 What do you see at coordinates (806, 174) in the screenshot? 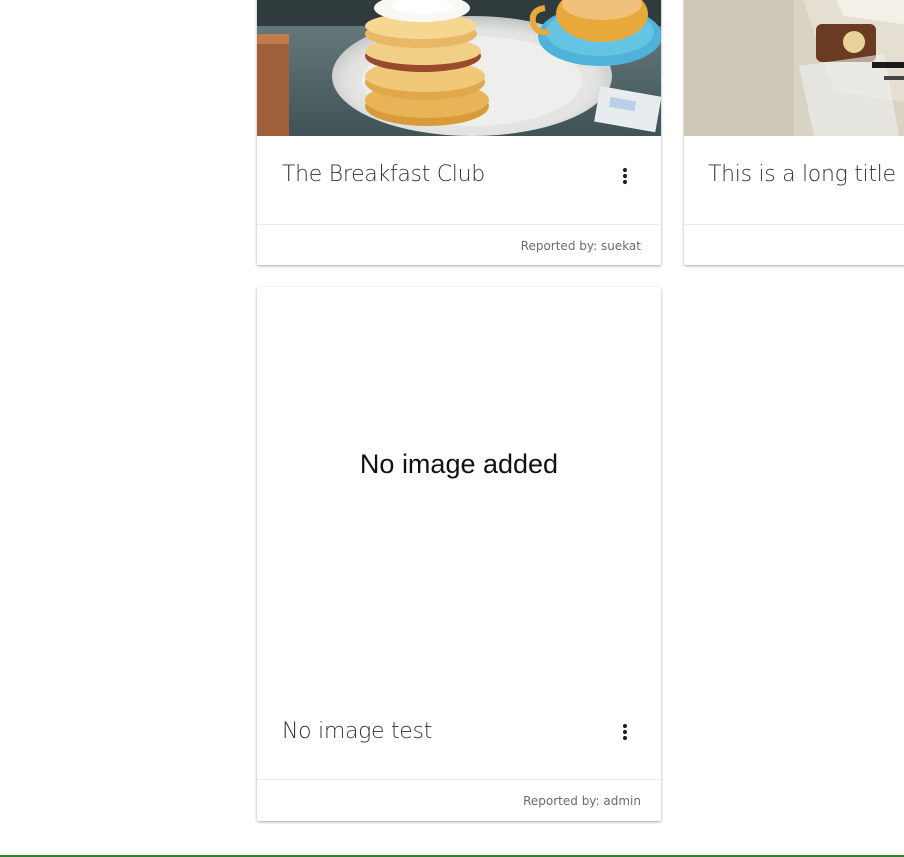
I see `card-title: This is a long title as` at bounding box center [806, 174].